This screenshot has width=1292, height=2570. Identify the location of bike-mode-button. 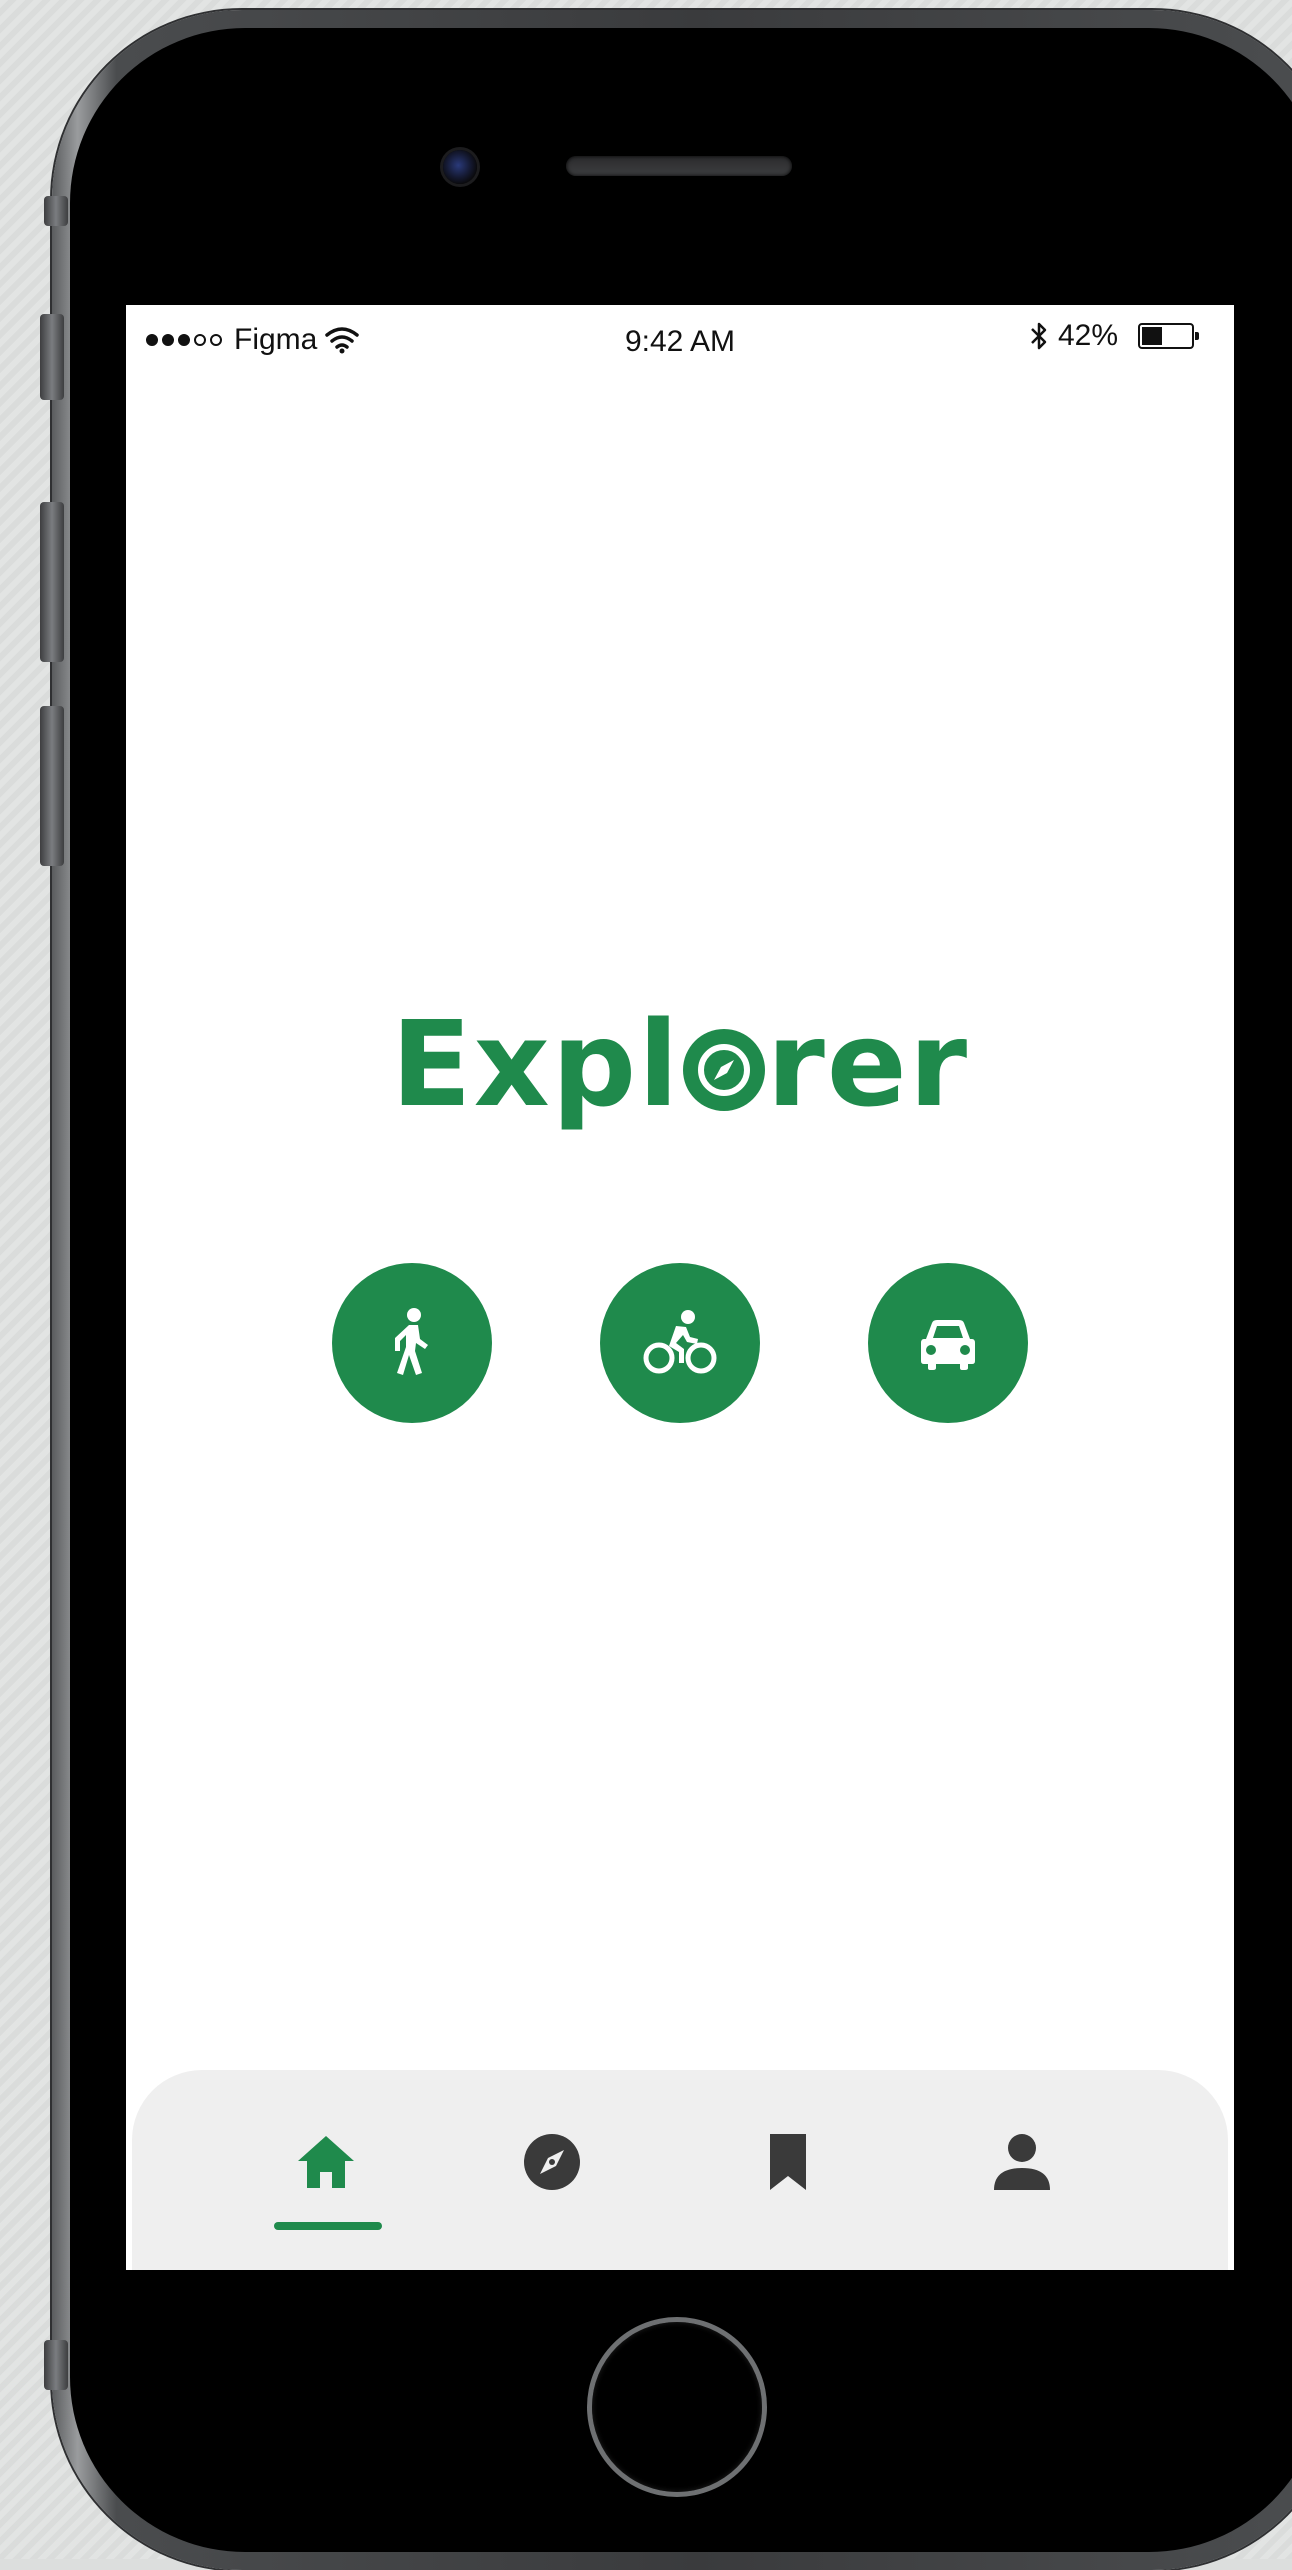
(680, 1343).